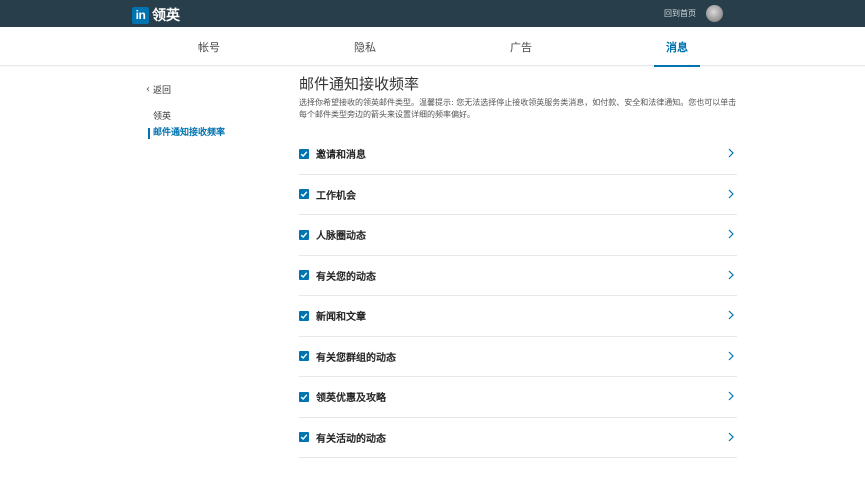  Describe the element at coordinates (351, 439) in the screenshot. I see `list-item-label: 有关活动的动态` at that location.